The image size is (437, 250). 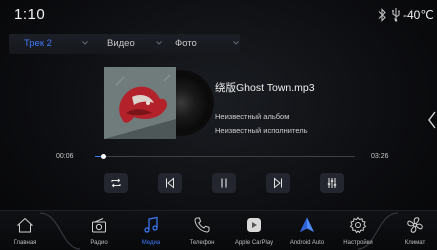 I want to click on repeat-icon, so click(x=116, y=183).